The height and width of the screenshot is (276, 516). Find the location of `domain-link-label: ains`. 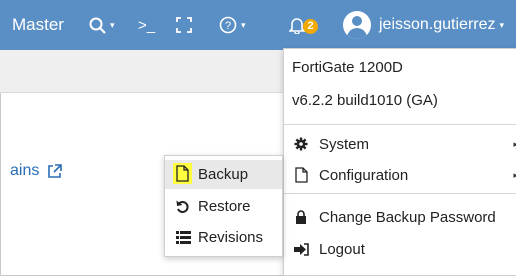

domain-link-label: ains is located at coordinates (25, 170).